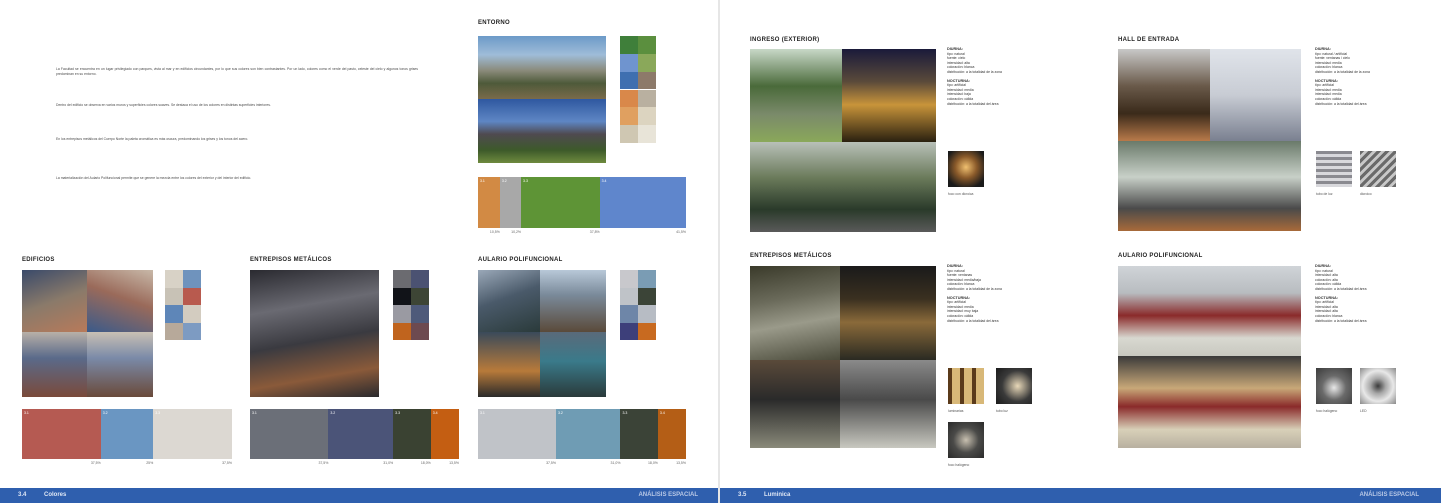 The width and height of the screenshot is (1441, 503). I want to click on day-line: distribución: a la totalidad del área, so click(1341, 288).